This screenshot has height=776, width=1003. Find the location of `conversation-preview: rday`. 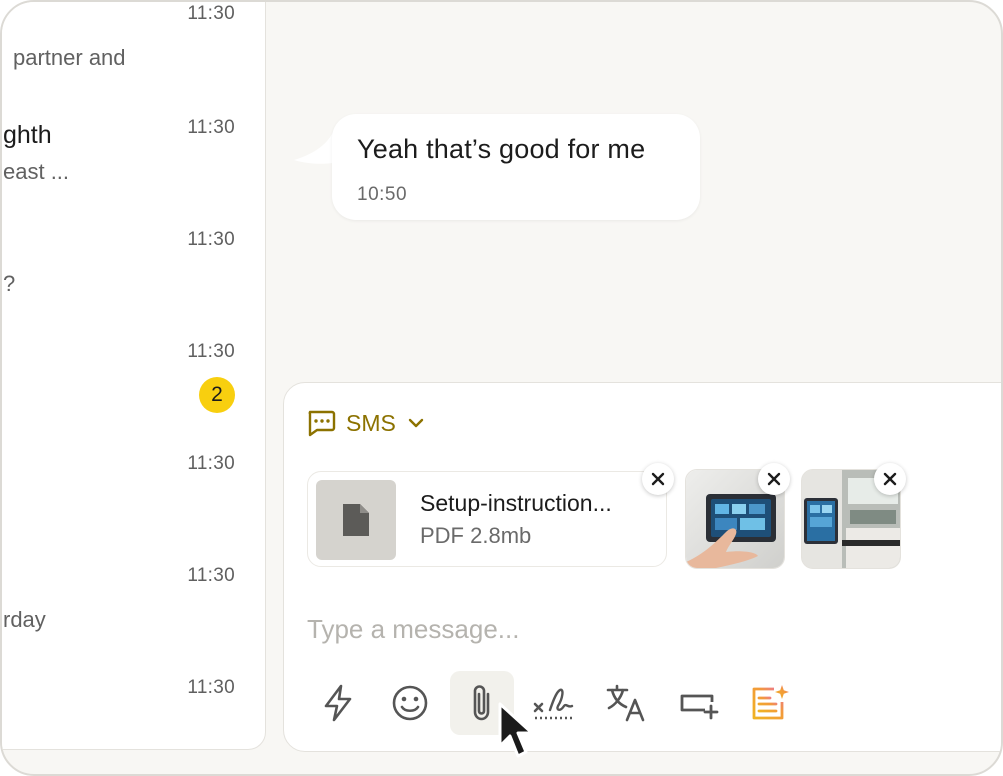

conversation-preview: rday is located at coordinates (24, 619).